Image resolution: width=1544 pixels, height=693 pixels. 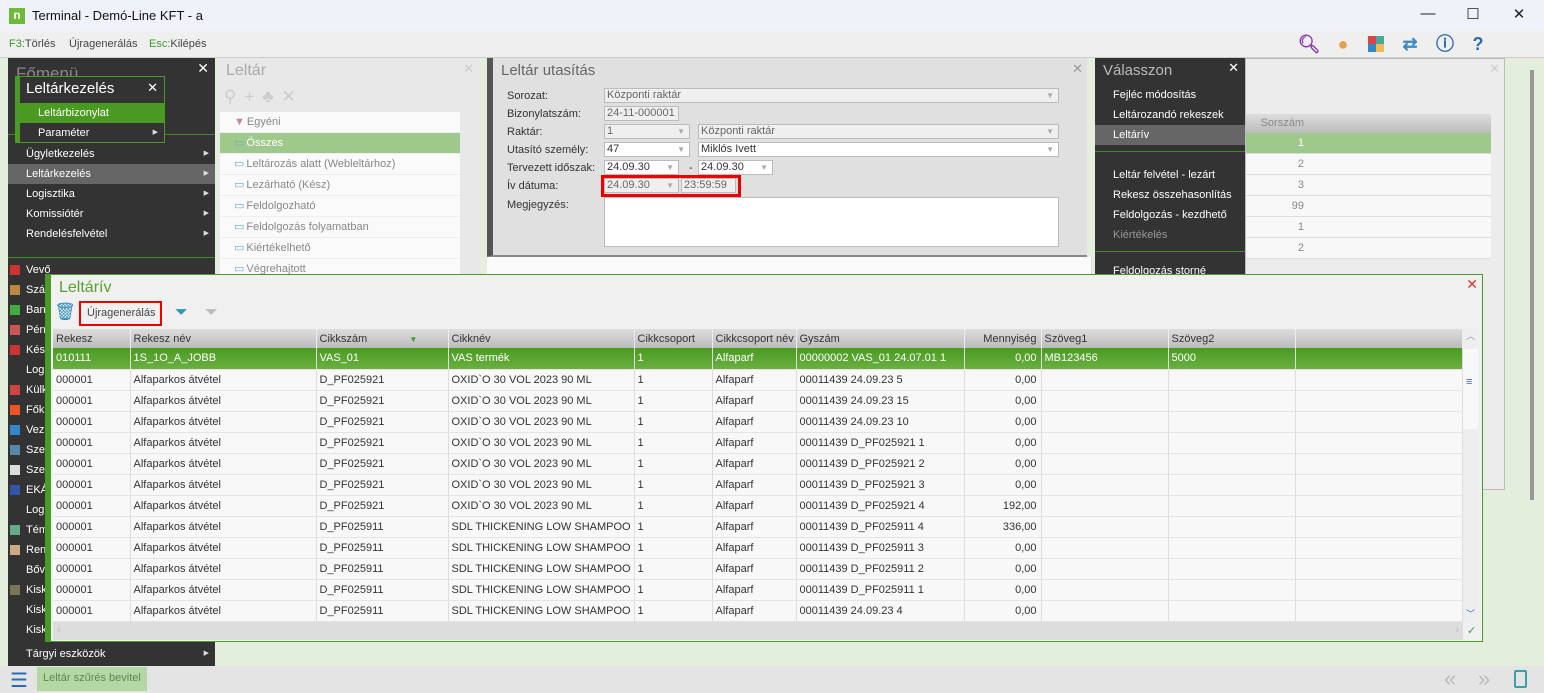 What do you see at coordinates (293, 96) in the screenshot?
I see `unpin-icon: ✕` at bounding box center [293, 96].